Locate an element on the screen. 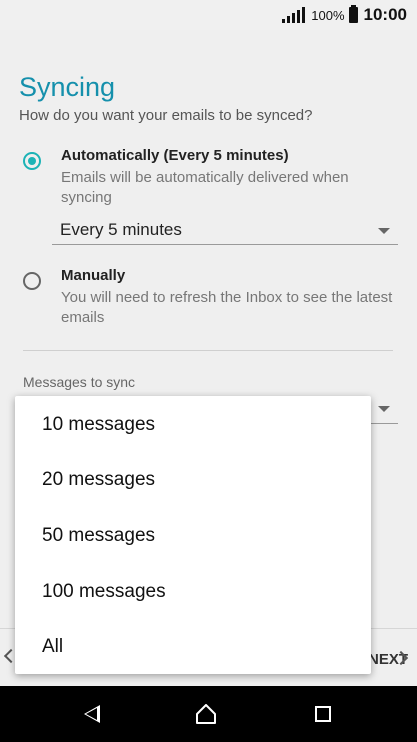  page-title: Syncing is located at coordinates (67, 87).